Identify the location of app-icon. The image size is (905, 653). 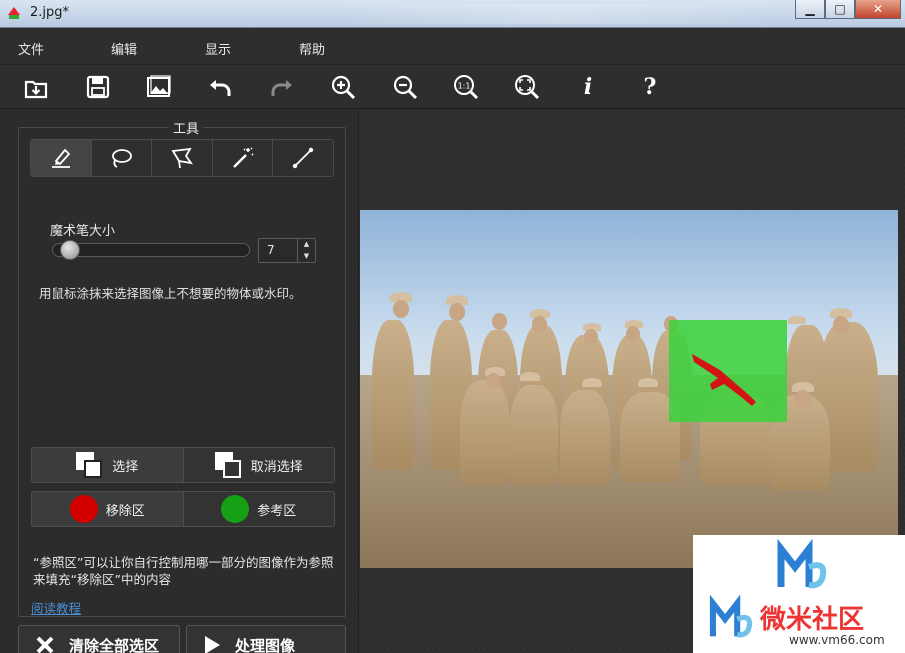
(14, 13).